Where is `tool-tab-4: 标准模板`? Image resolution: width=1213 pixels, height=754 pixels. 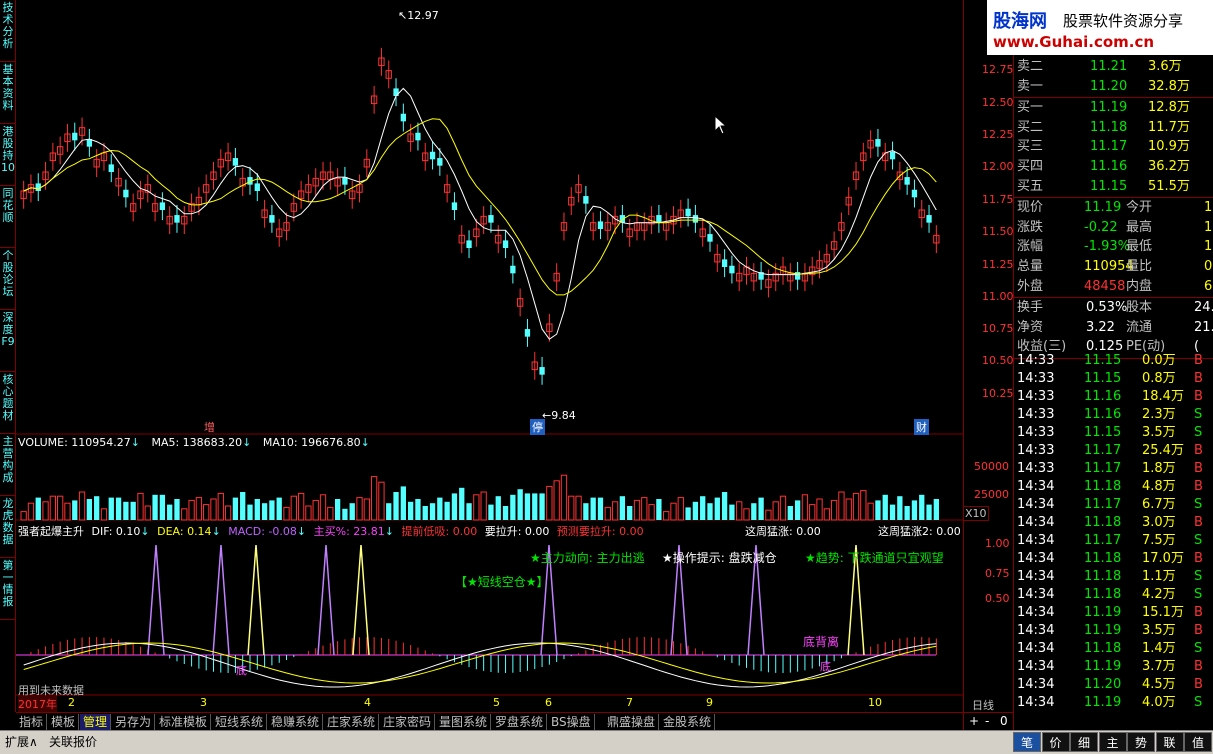 tool-tab-4: 标准模板 is located at coordinates (184, 722).